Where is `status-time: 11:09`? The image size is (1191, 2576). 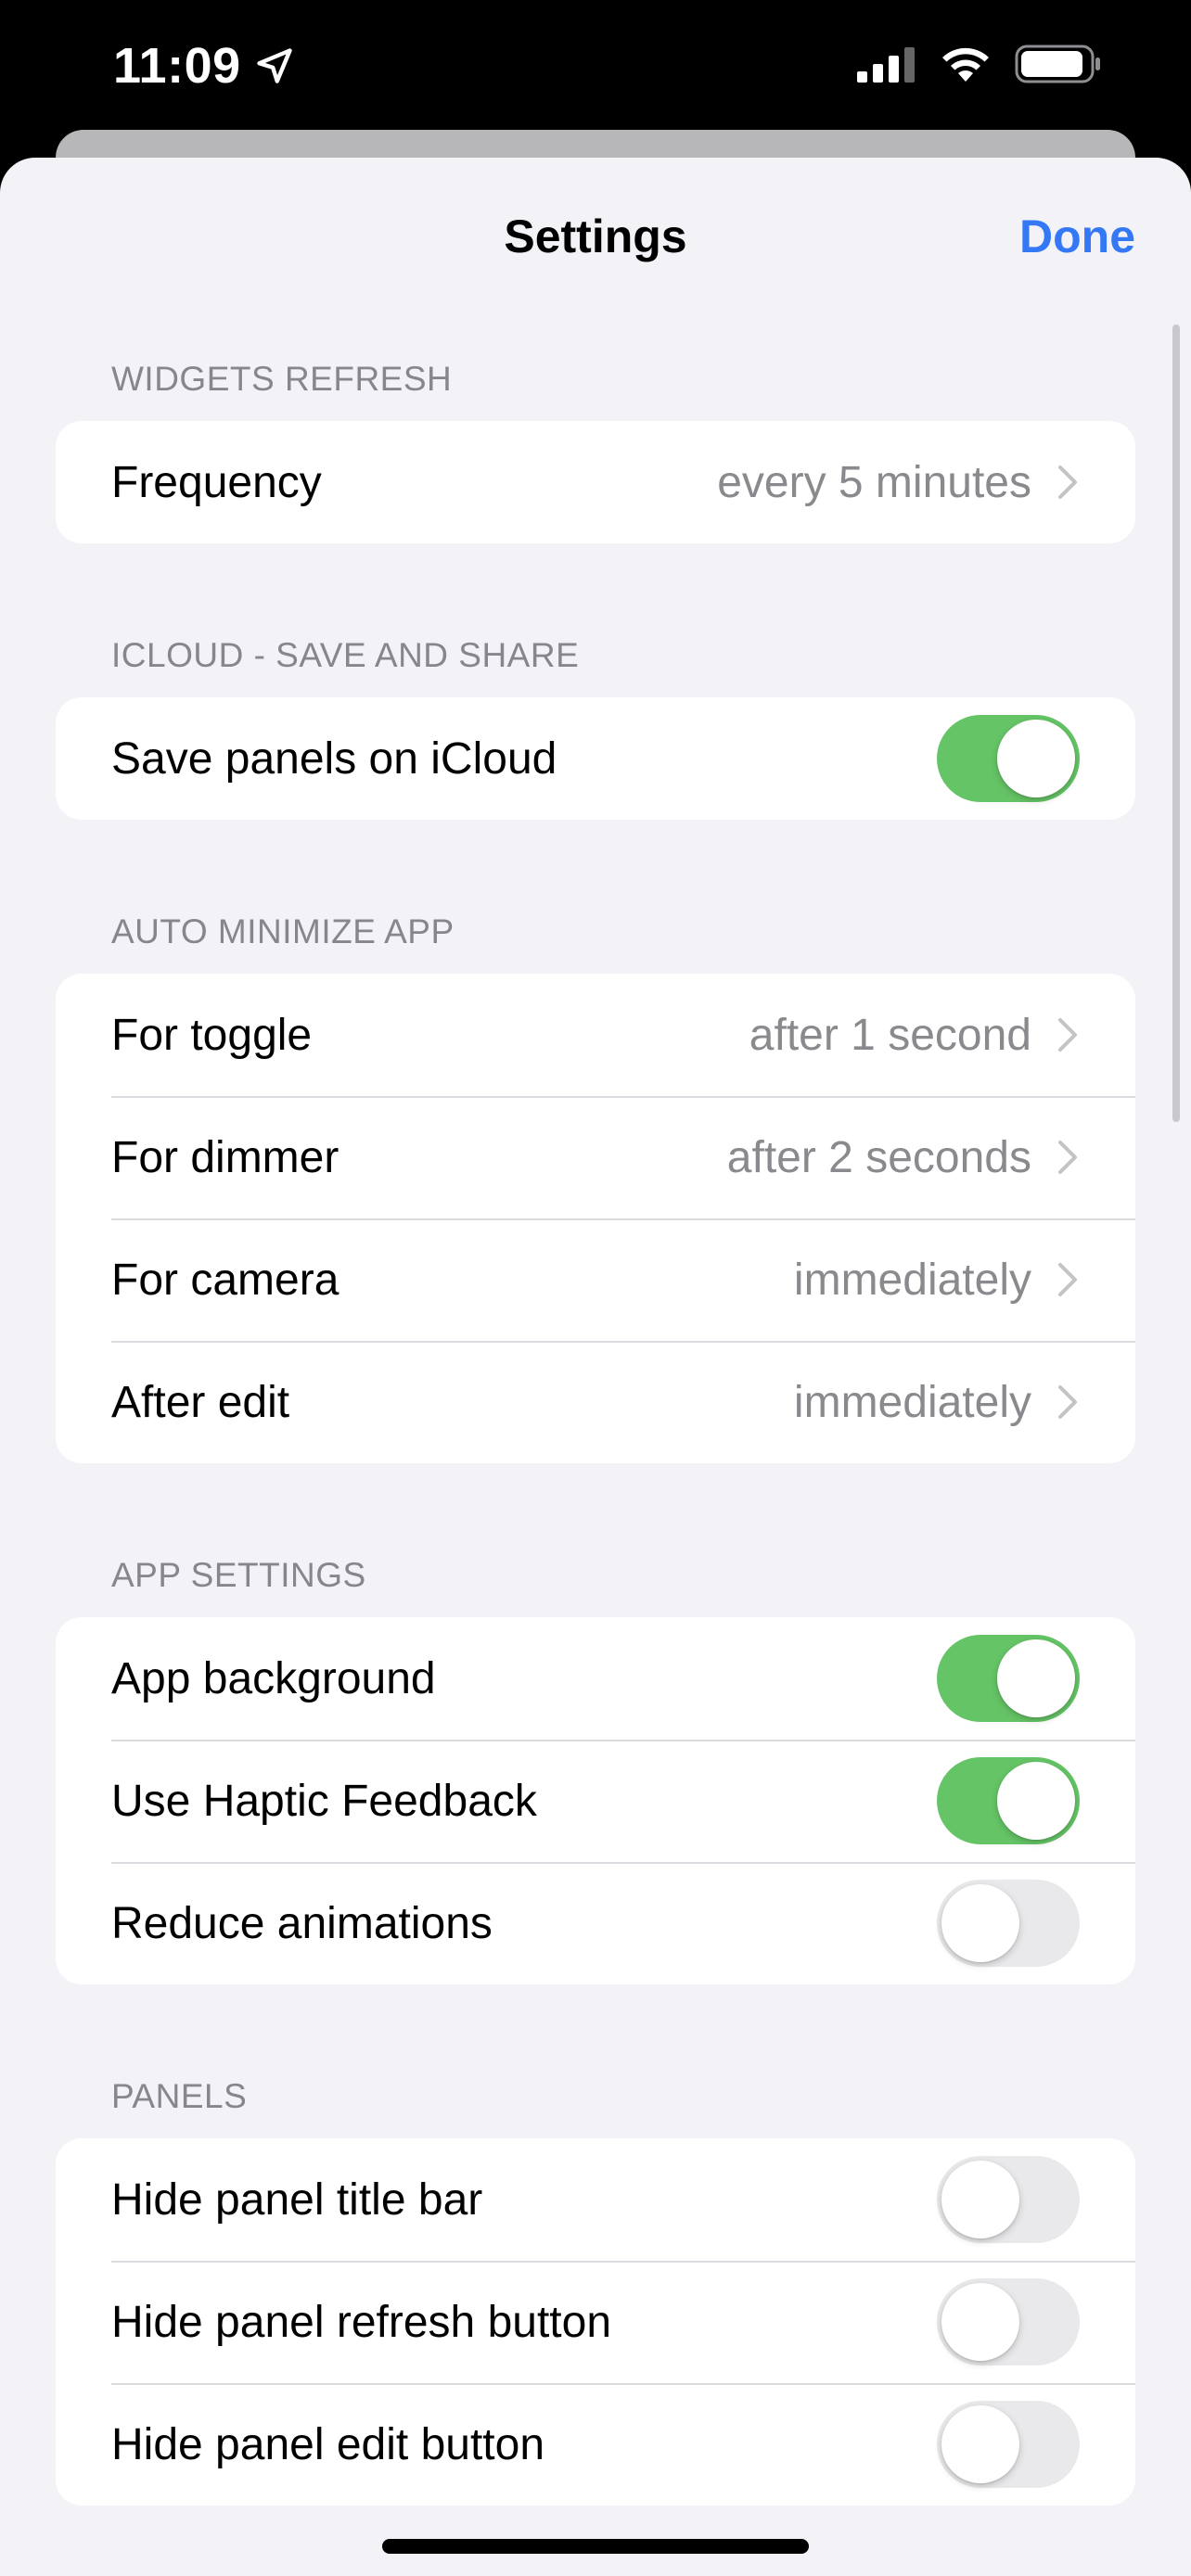 status-time: 11:09 is located at coordinates (204, 66).